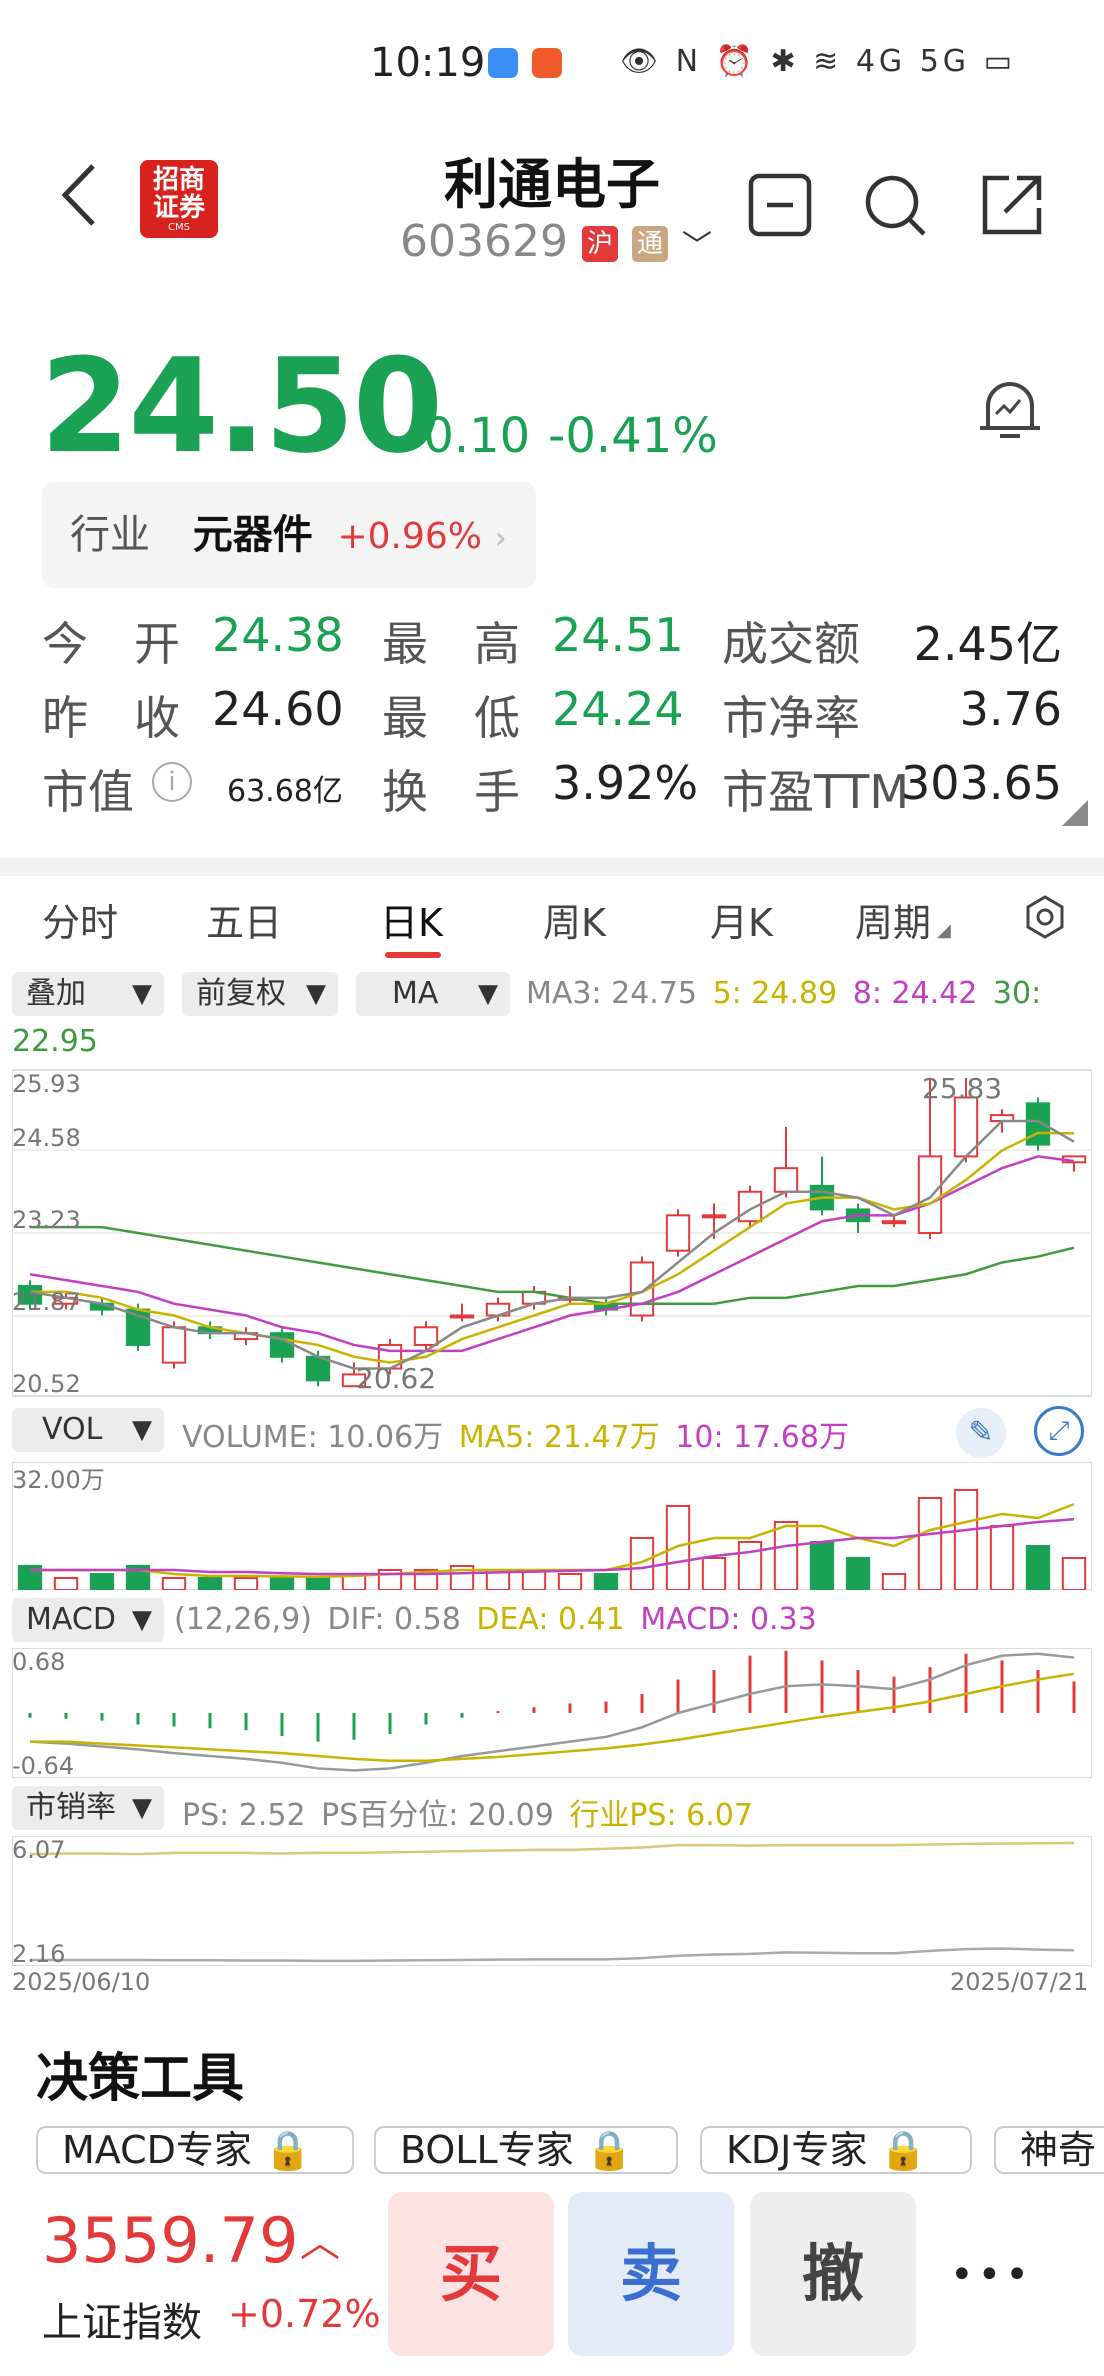  What do you see at coordinates (88, 1430) in the screenshot?
I see `volume-select: VOL ▼` at bounding box center [88, 1430].